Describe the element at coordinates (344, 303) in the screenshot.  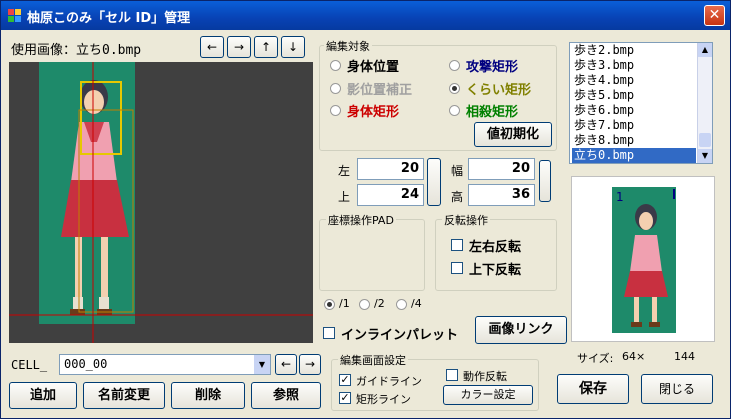
I see `label-scale-1: /1` at that location.